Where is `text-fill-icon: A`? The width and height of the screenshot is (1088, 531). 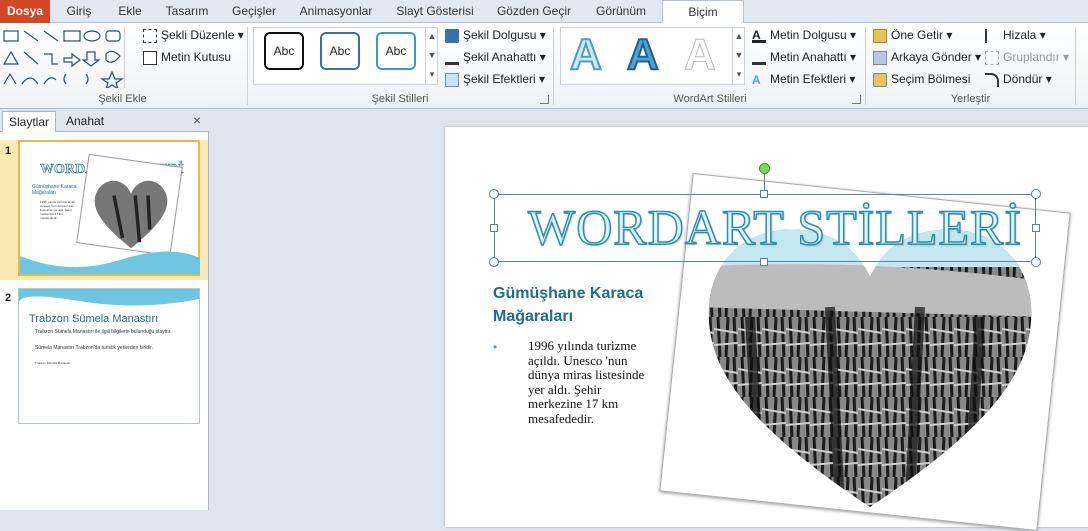
text-fill-icon: A is located at coordinates (759, 36).